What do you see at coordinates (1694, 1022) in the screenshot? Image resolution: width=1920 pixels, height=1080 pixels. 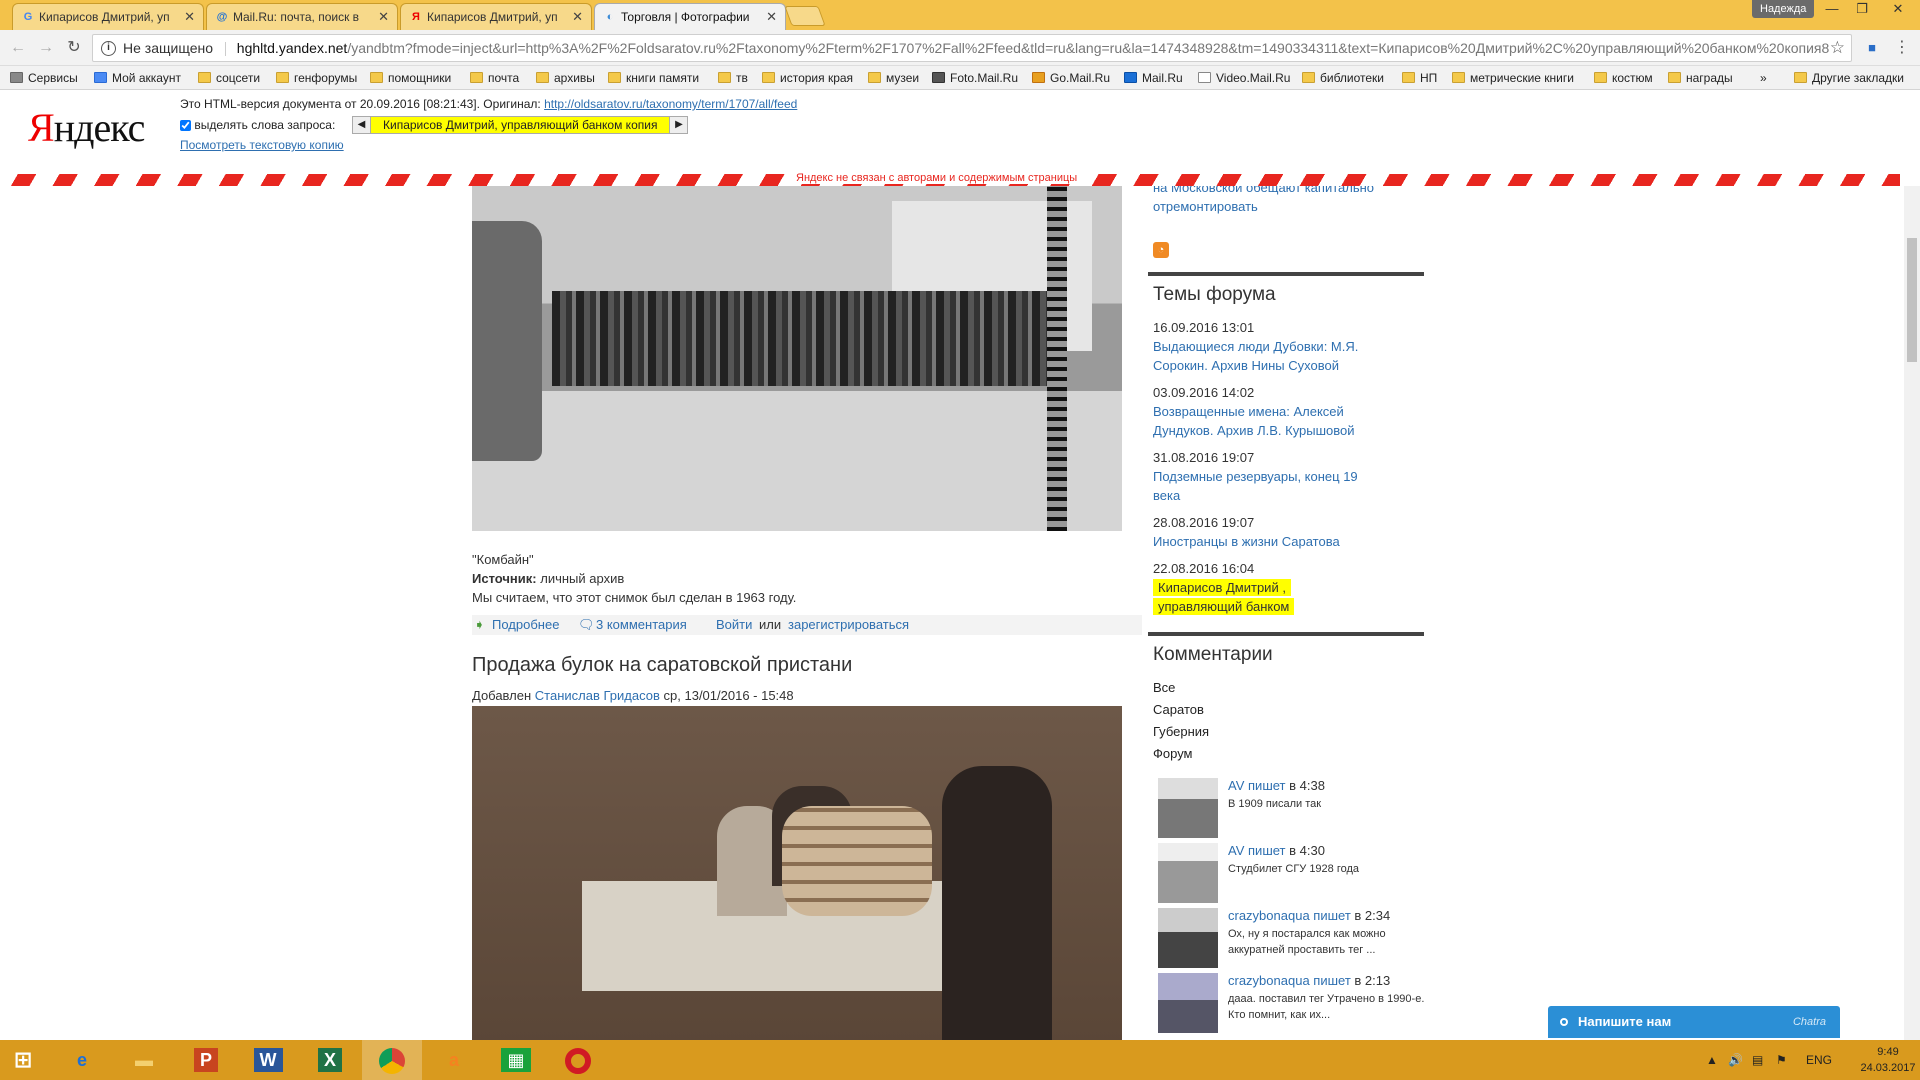 I see `chat-widget-button: Напишите нам Chatra` at bounding box center [1694, 1022].